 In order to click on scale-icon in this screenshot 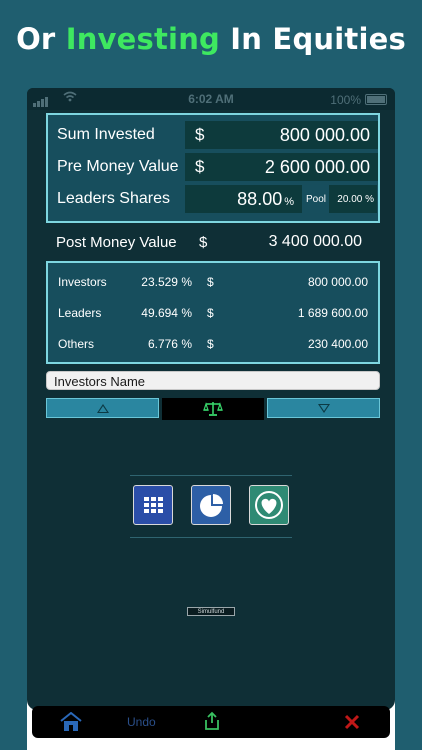, I will do `click(213, 411)`.